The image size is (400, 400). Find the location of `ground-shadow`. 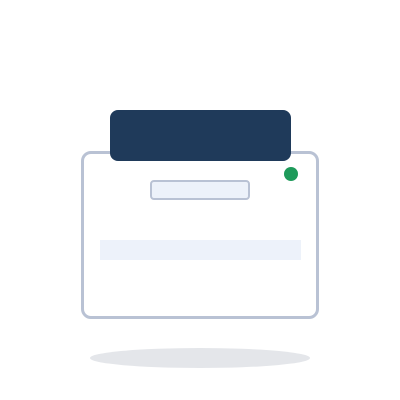

ground-shadow is located at coordinates (200, 358).